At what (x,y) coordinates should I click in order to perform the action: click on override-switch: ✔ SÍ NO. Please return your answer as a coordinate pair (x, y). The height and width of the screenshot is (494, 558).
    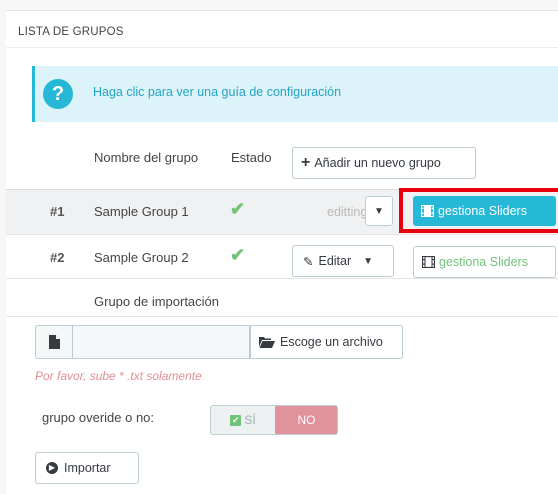
    Looking at the image, I should click on (274, 420).